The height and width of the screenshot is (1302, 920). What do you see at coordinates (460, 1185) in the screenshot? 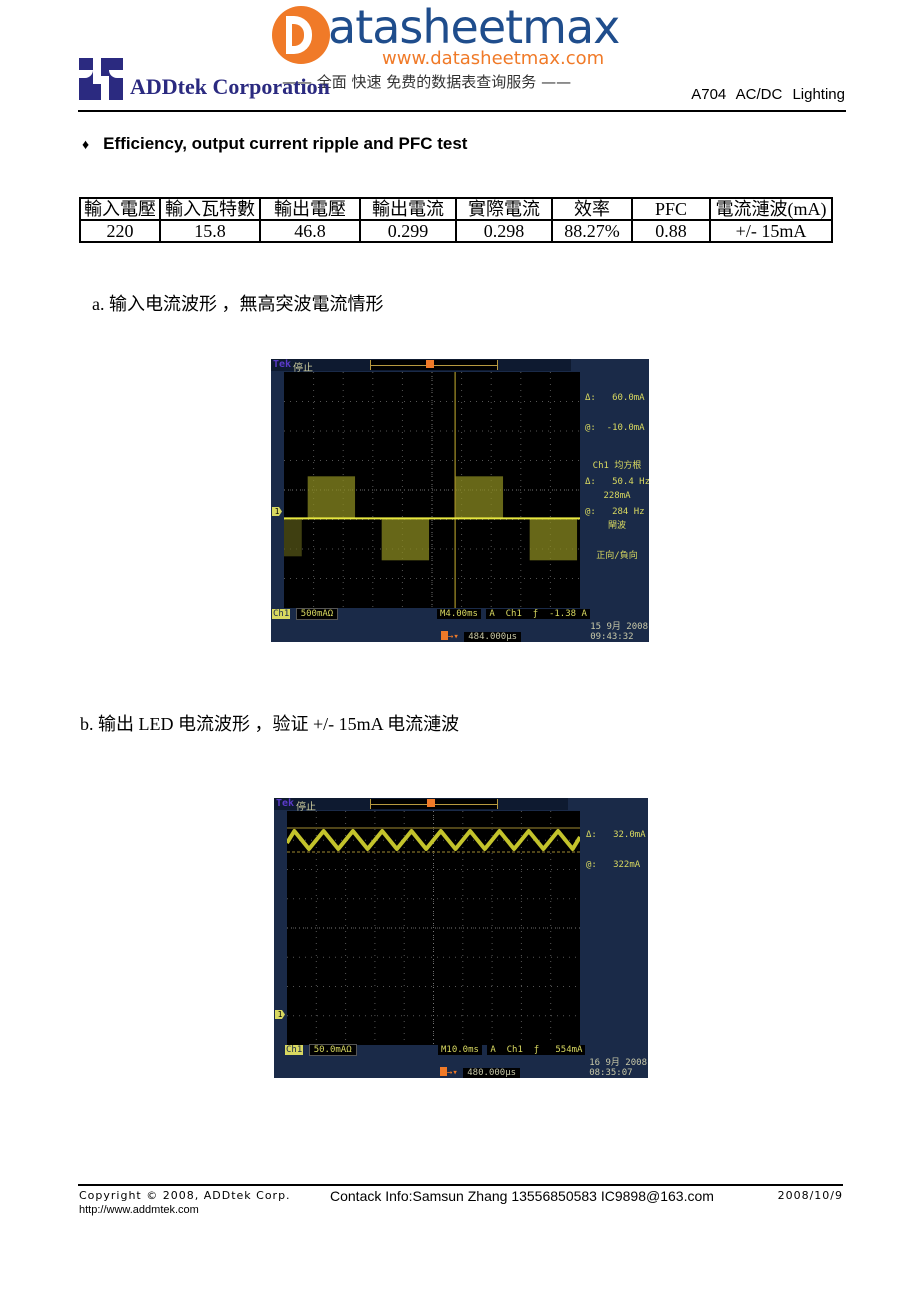
I see `footer-divider` at bounding box center [460, 1185].